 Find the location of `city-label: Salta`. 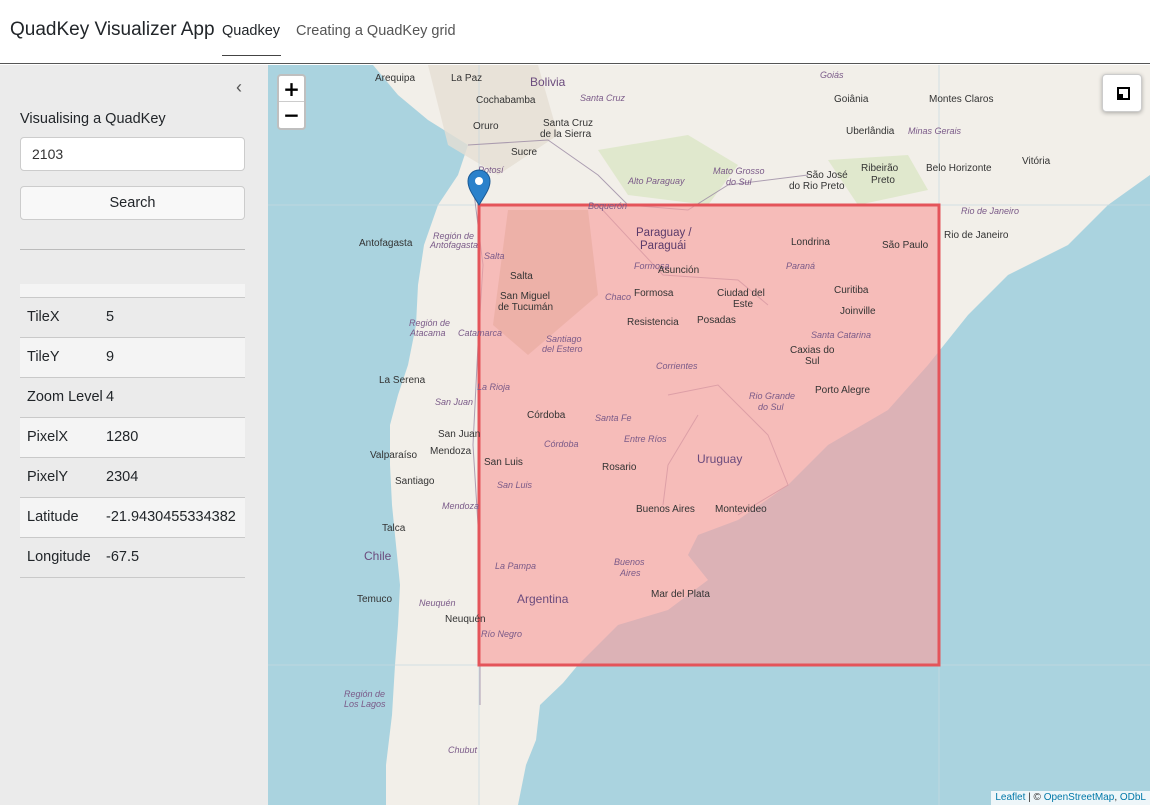

city-label: Salta is located at coordinates (521, 276).